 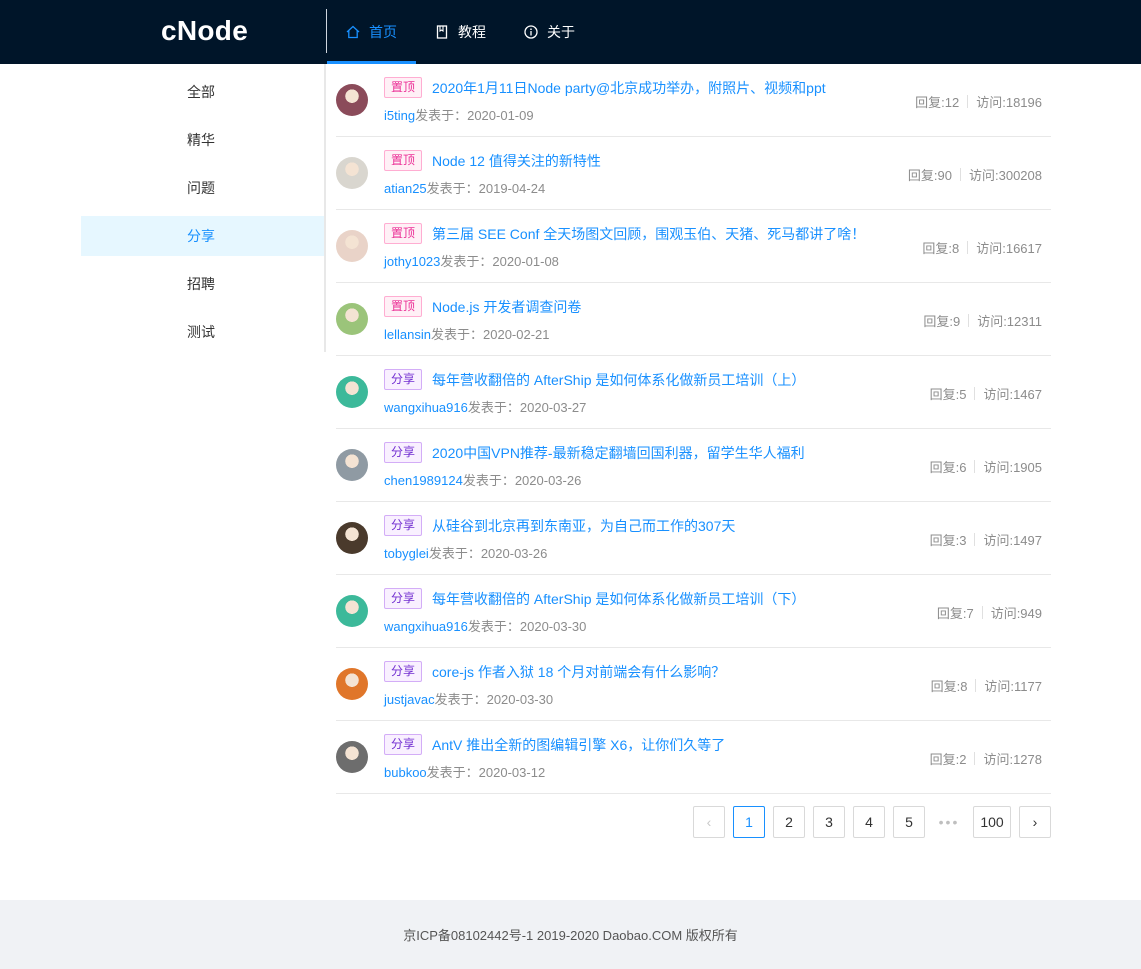 I want to click on topic-author: bubkoo, so click(x=405, y=772).